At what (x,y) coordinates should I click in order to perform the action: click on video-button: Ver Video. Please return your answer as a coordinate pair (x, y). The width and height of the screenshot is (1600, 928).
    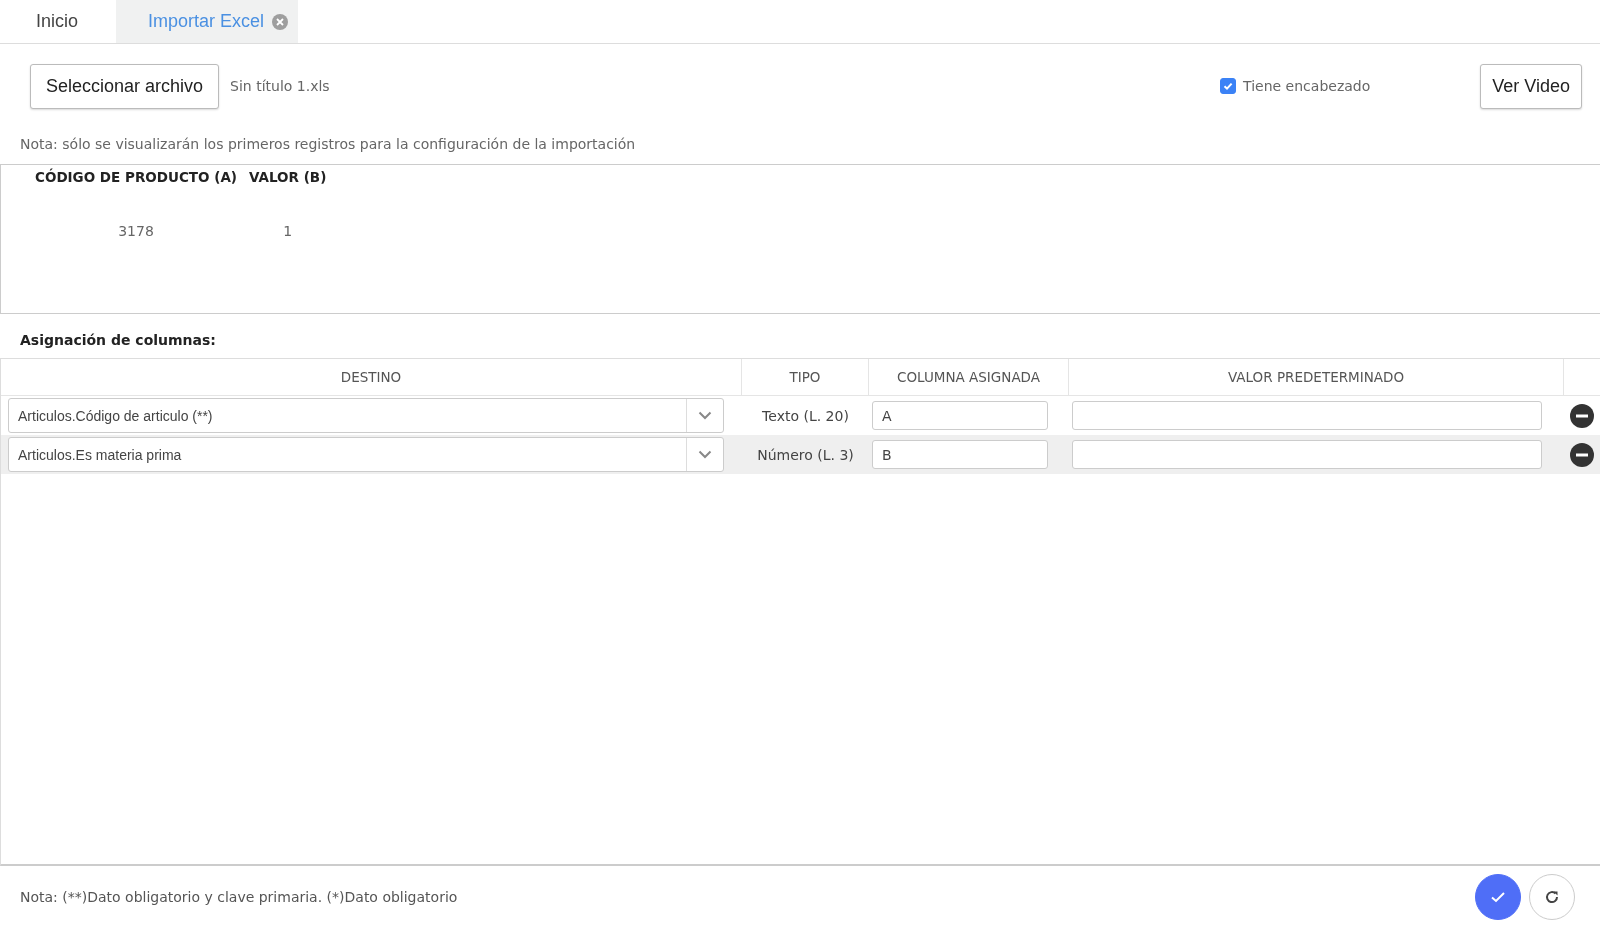
    Looking at the image, I should click on (1531, 86).